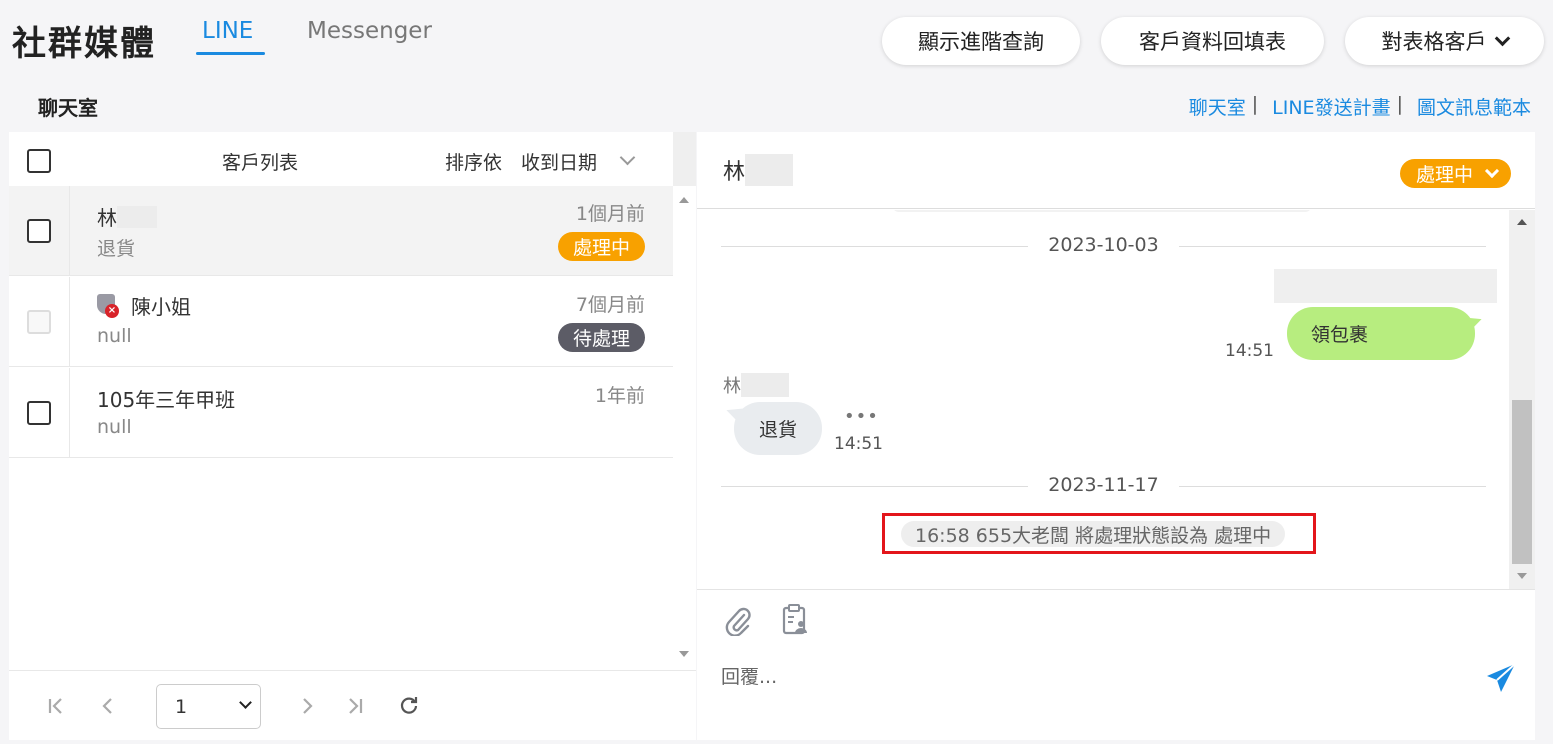 This screenshot has height=744, width=1553. Describe the element at coordinates (738, 621) in the screenshot. I see `paperclip-icon` at that location.